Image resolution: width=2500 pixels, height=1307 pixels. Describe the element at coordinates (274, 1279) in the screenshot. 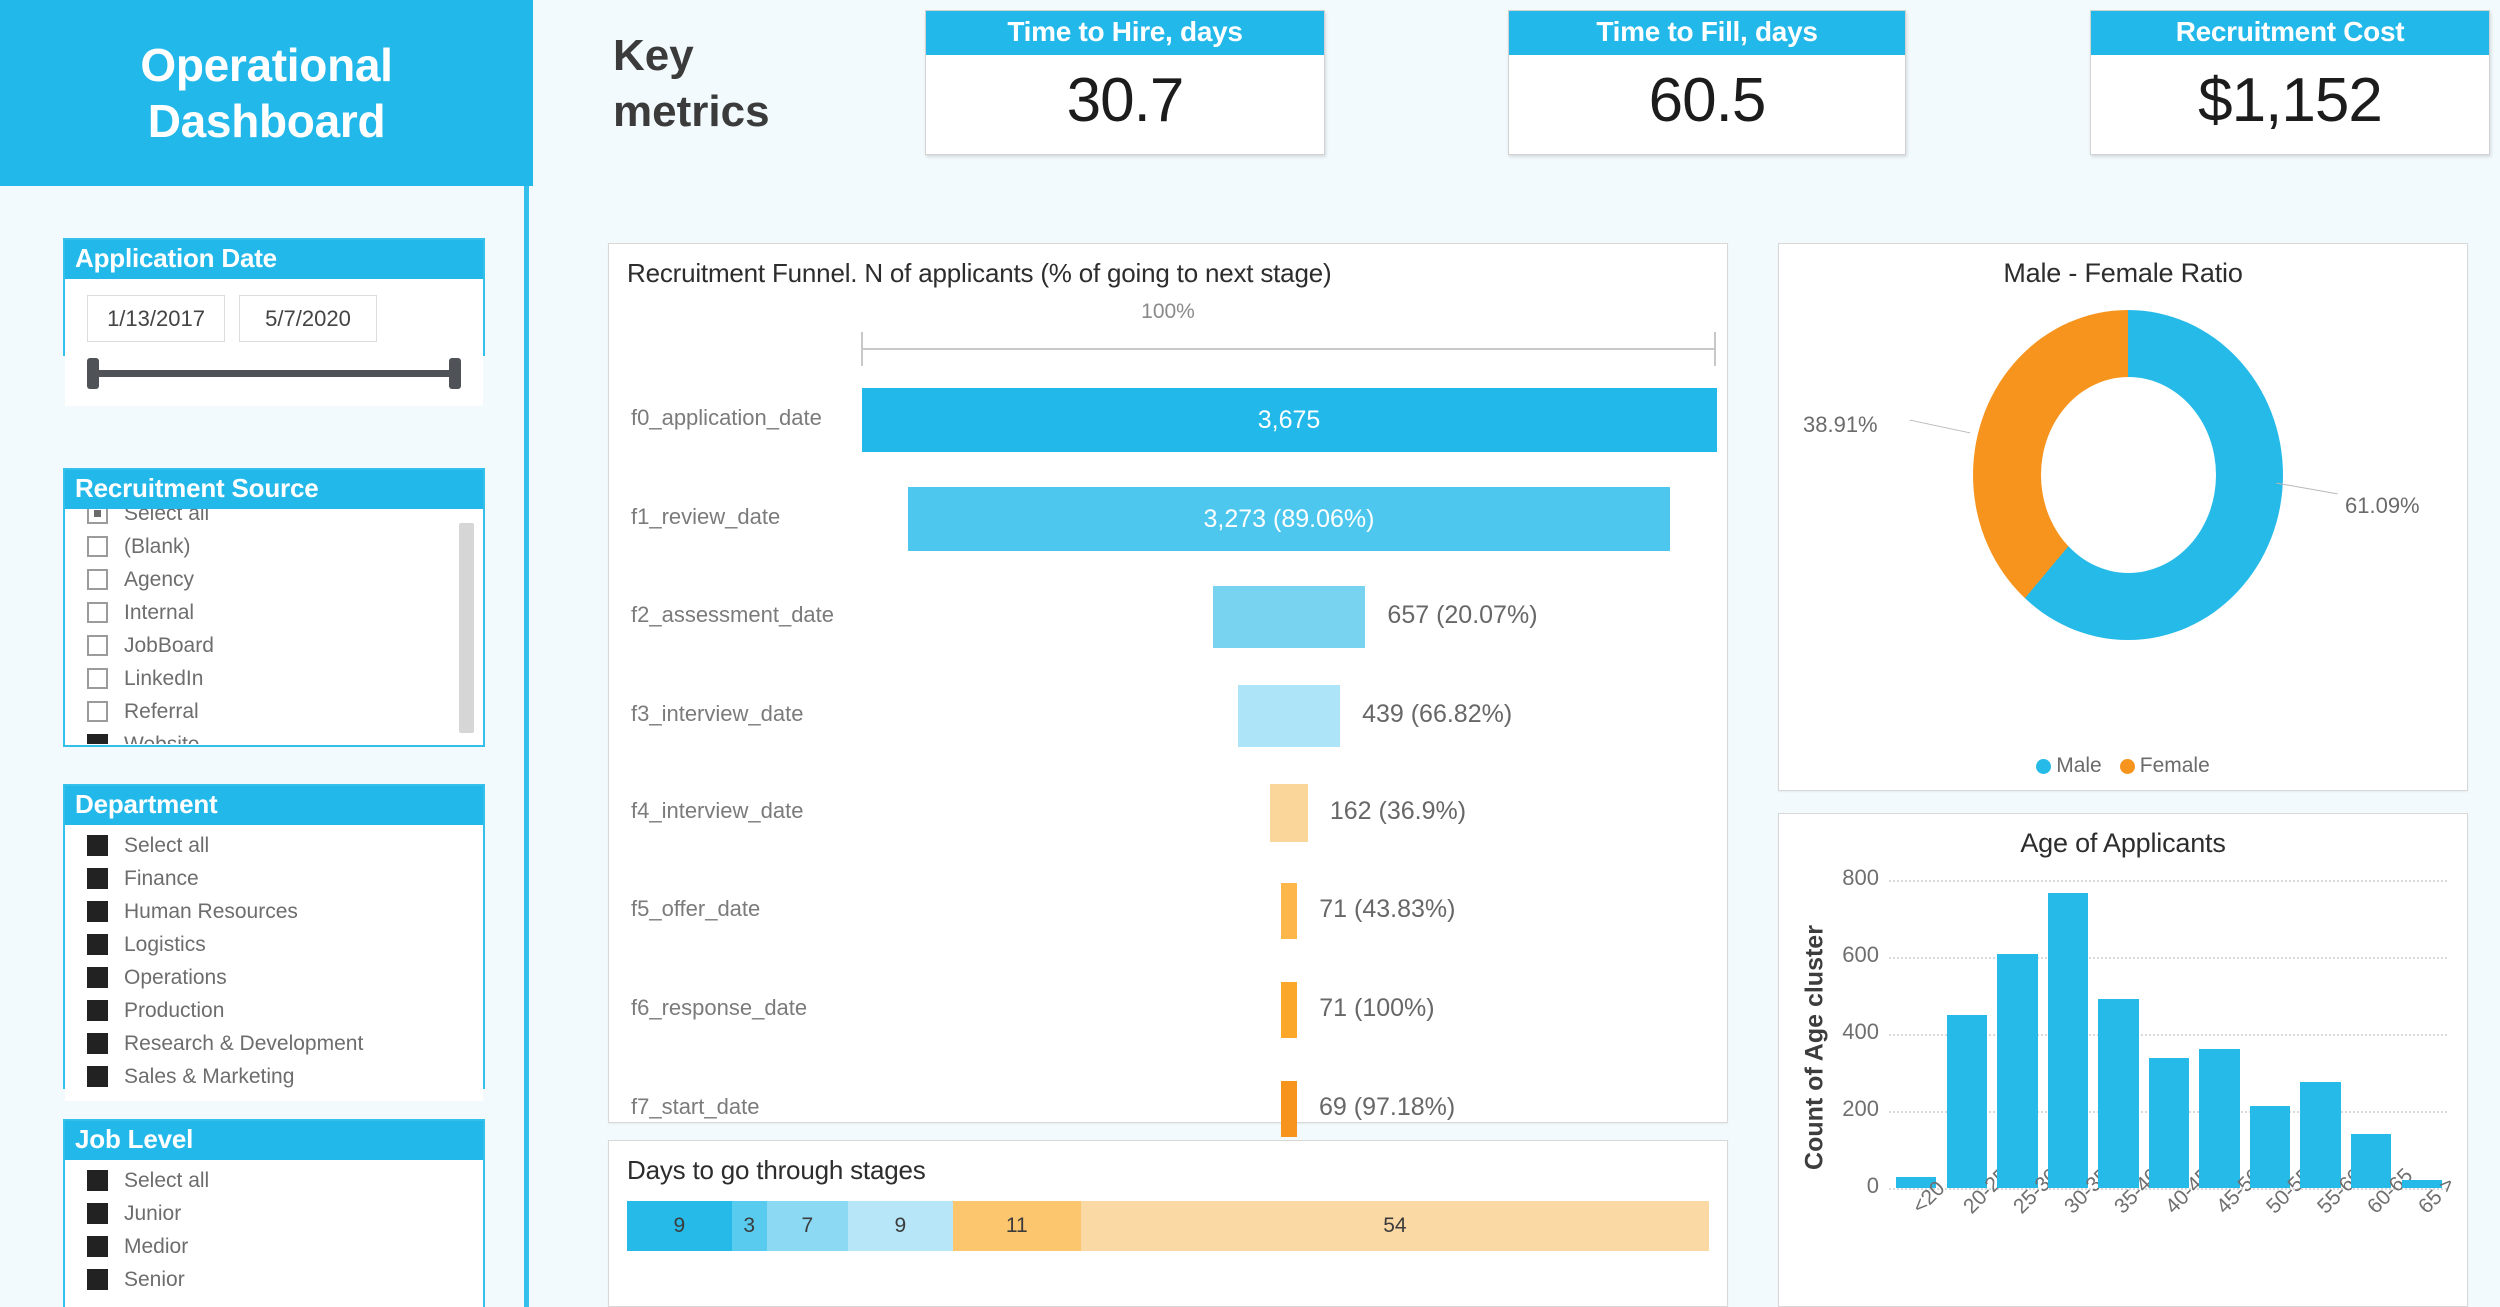

I see `checkbox-row-job-level-3: Senior` at that location.